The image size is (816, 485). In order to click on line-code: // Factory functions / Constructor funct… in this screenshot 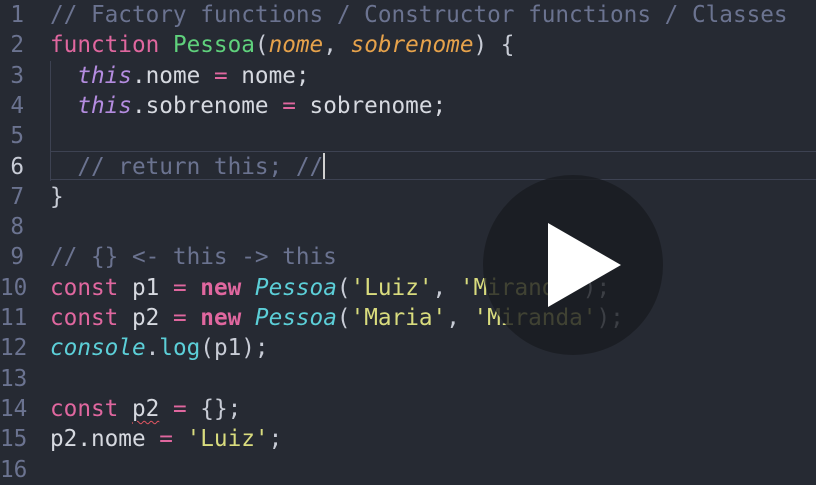, I will do `click(419, 15)`.